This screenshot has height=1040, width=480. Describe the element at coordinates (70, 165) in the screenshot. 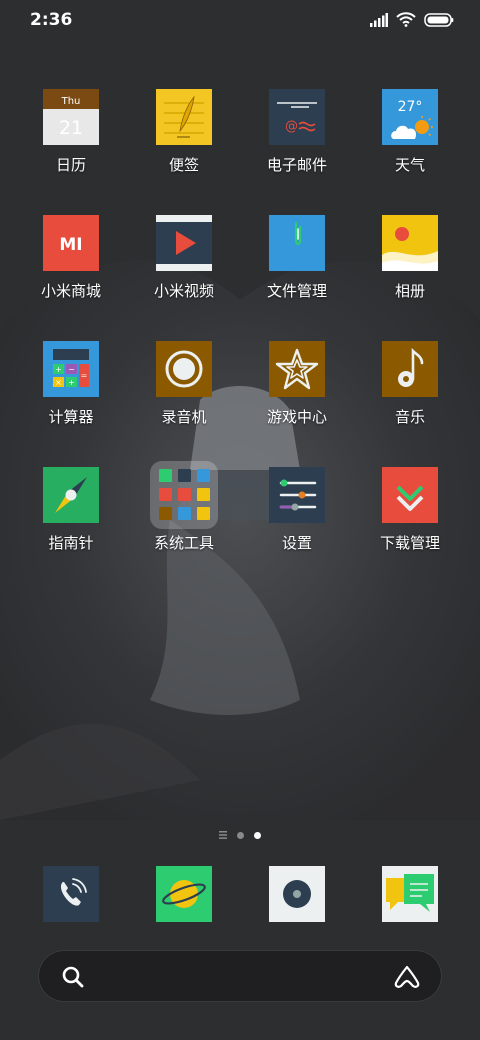

I see `app-label: 日历` at that location.